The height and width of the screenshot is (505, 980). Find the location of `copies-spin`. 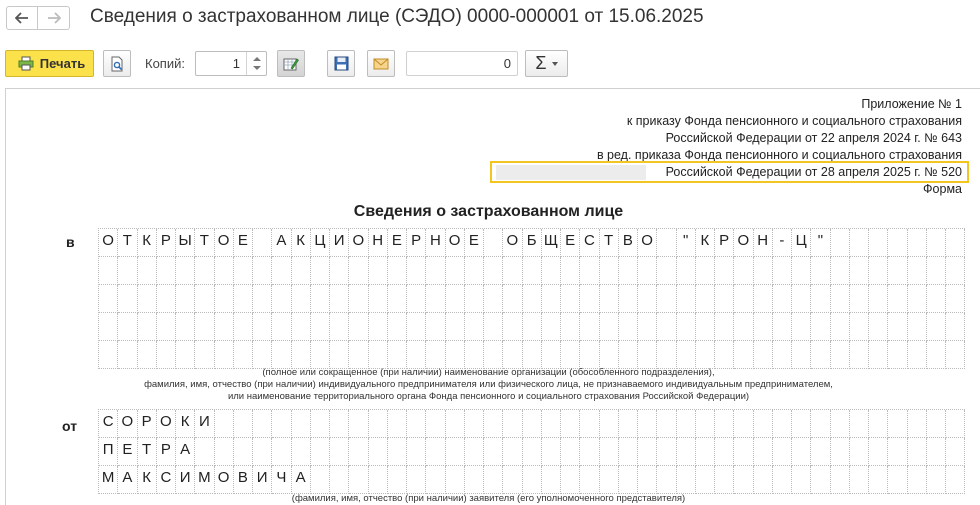

copies-spin is located at coordinates (256, 63).